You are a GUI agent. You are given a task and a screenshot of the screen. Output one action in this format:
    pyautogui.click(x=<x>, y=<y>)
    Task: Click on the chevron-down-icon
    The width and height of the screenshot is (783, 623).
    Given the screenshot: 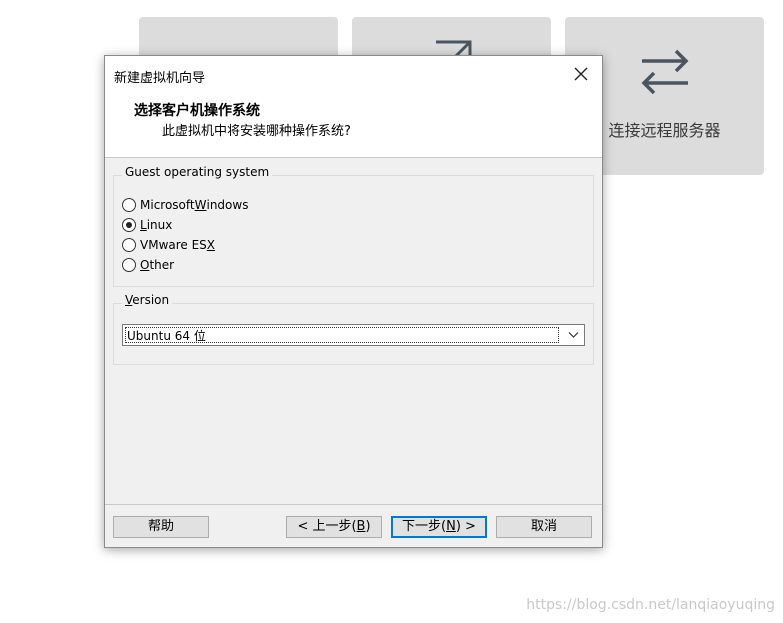 What is the action you would take?
    pyautogui.click(x=573, y=335)
    